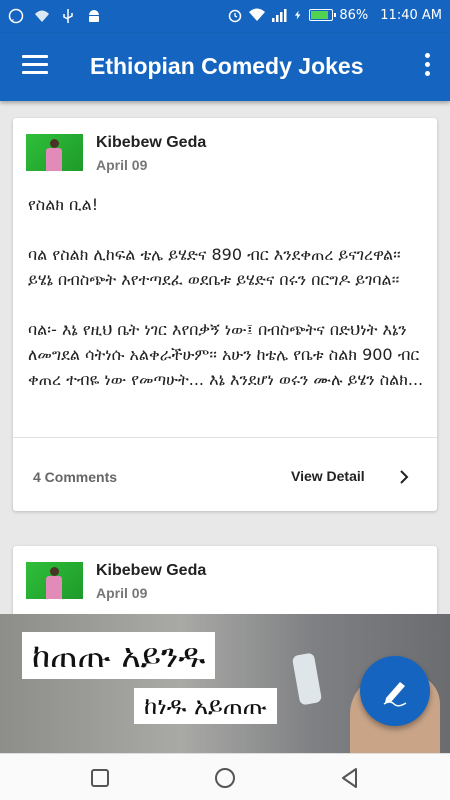 This screenshot has height=800, width=450. What do you see at coordinates (100, 778) in the screenshot?
I see `recents-square-icon` at bounding box center [100, 778].